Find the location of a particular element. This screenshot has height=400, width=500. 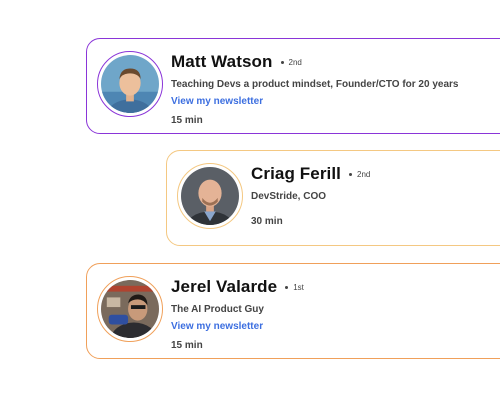

profile-headline: The AI Product Guy is located at coordinates (217, 309).